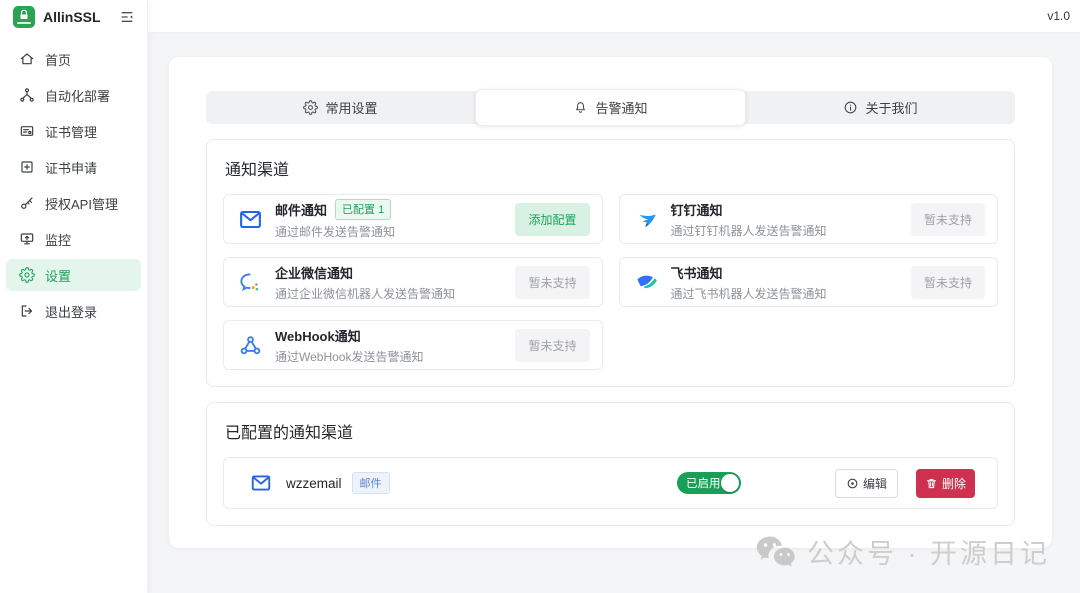 This screenshot has height=593, width=1080. I want to click on channel-type-badge: 邮件, so click(370, 483).